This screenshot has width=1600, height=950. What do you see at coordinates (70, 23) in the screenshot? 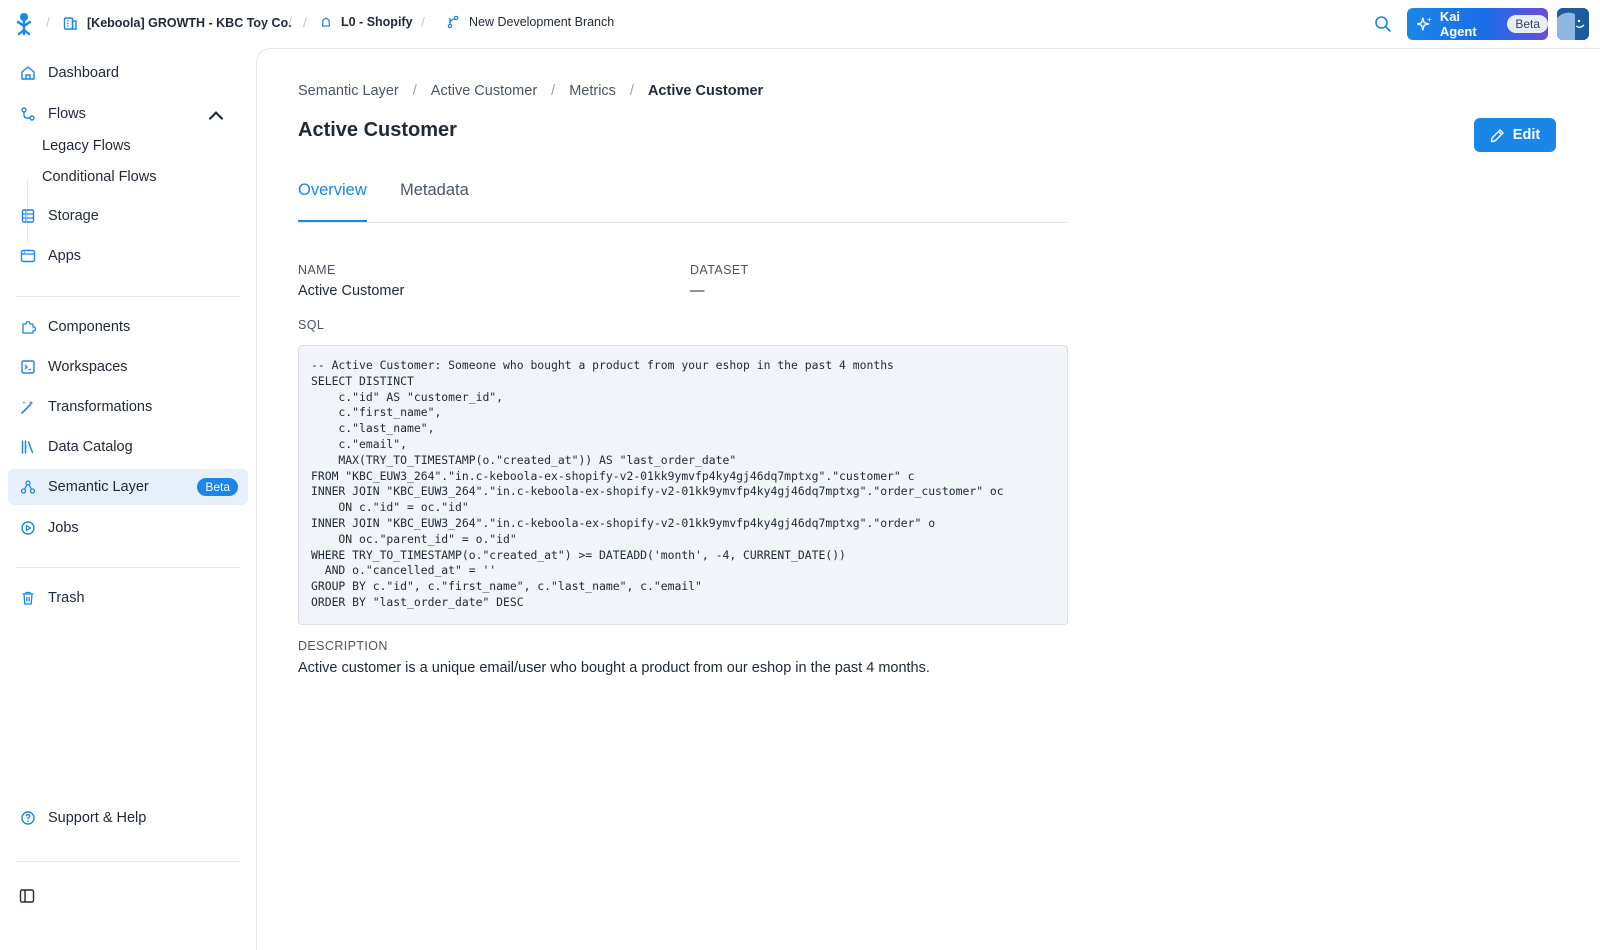
I see `building-icon` at bounding box center [70, 23].